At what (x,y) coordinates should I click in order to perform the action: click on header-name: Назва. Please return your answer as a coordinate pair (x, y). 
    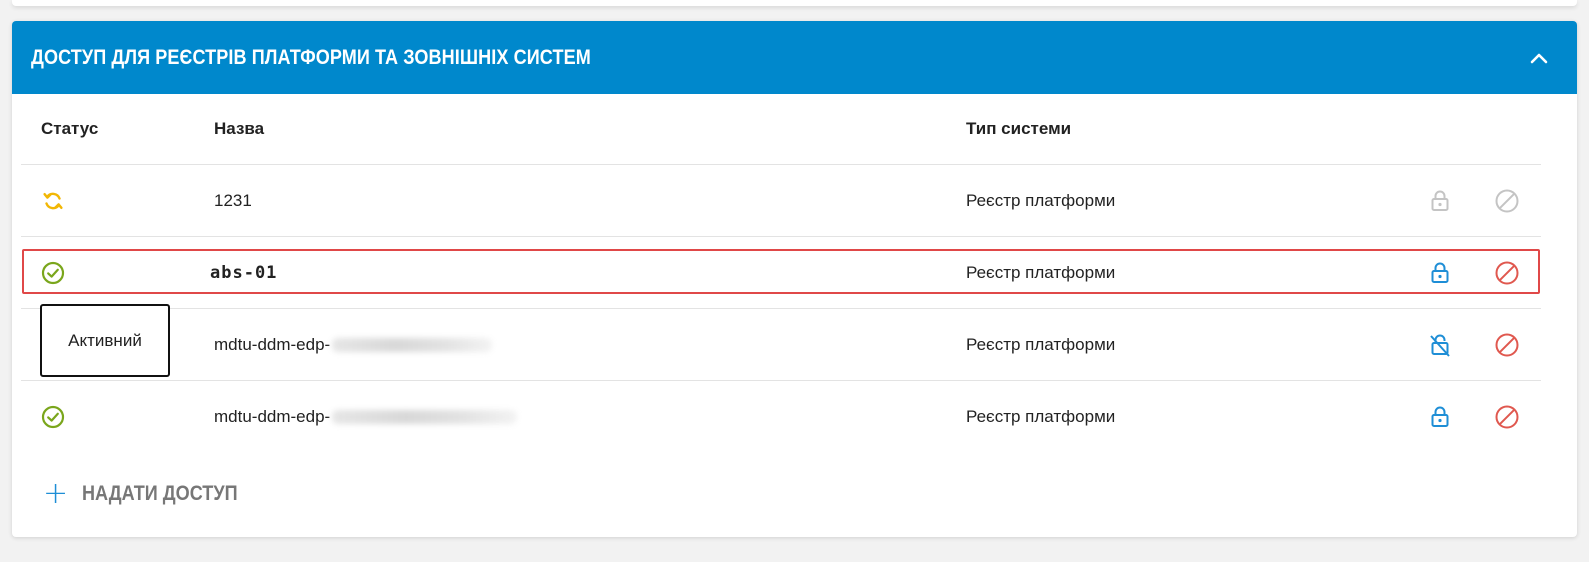
    Looking at the image, I should click on (239, 128).